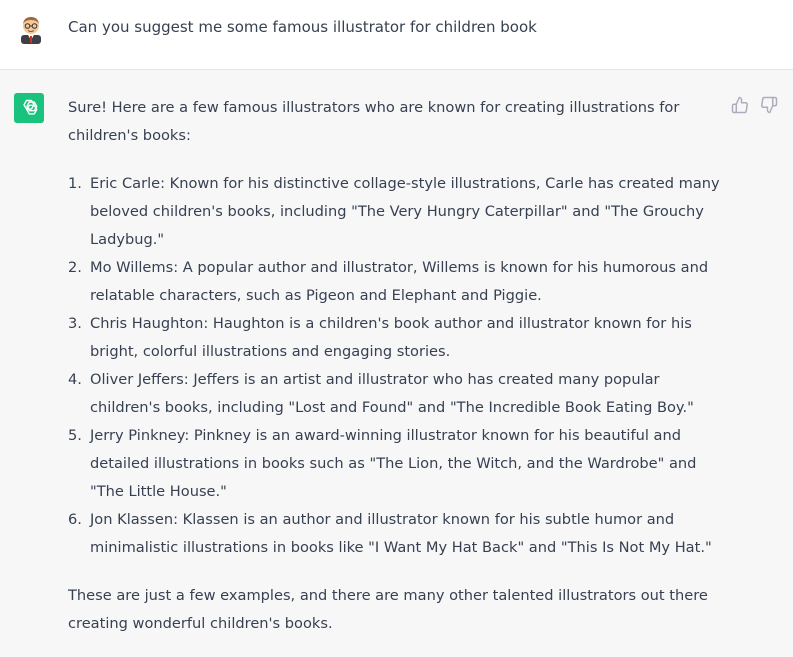 This screenshot has width=793, height=657. I want to click on thumbs-up-icon, so click(740, 105).